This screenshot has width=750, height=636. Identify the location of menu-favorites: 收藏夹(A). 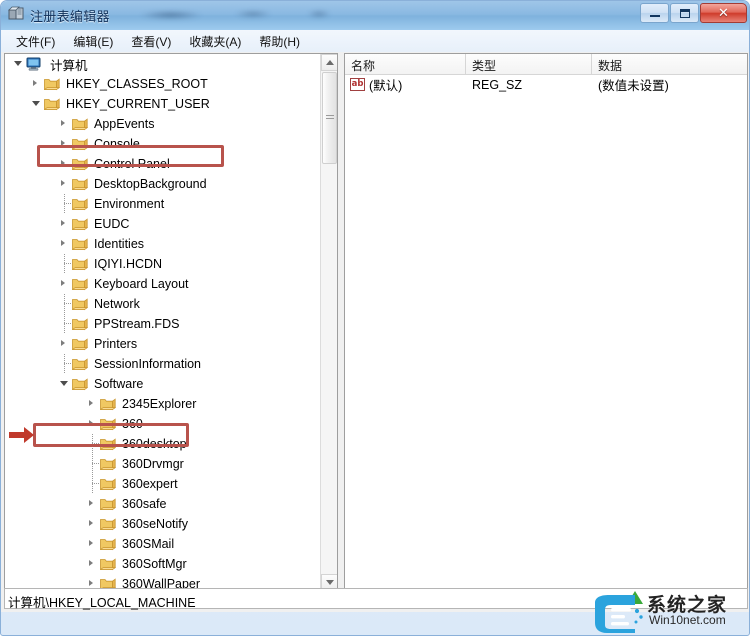
(215, 41).